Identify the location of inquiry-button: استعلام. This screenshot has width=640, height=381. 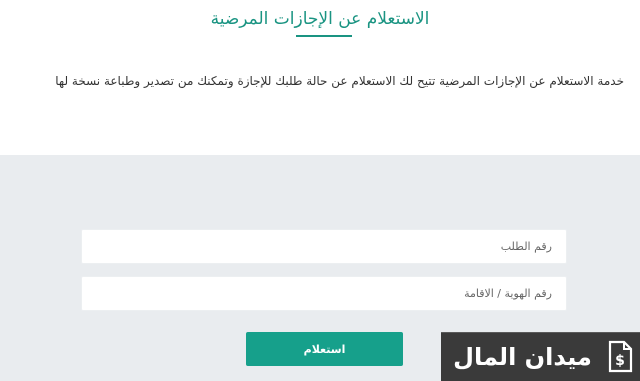
(324, 349).